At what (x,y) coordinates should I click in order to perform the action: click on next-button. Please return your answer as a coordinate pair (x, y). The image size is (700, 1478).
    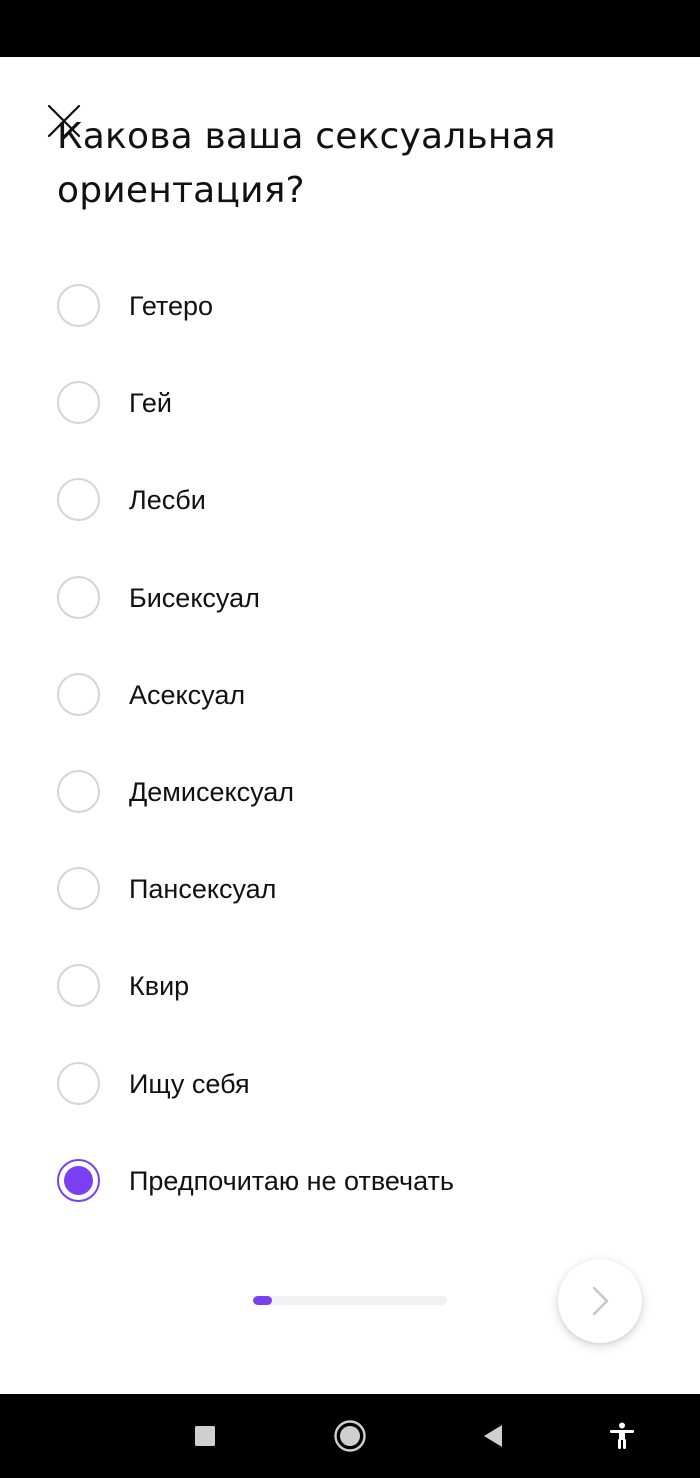
    Looking at the image, I should click on (600, 1301).